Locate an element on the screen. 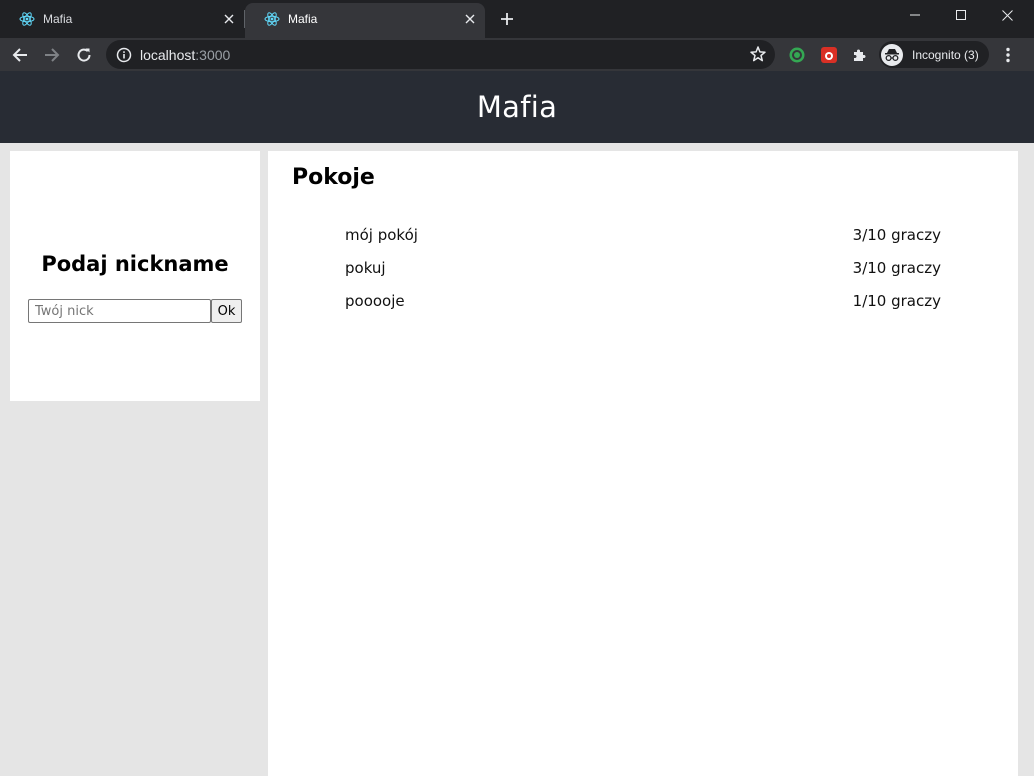 Image resolution: width=1034 pixels, height=776 pixels. nickname-heading: Podaj nickname is located at coordinates (135, 264).